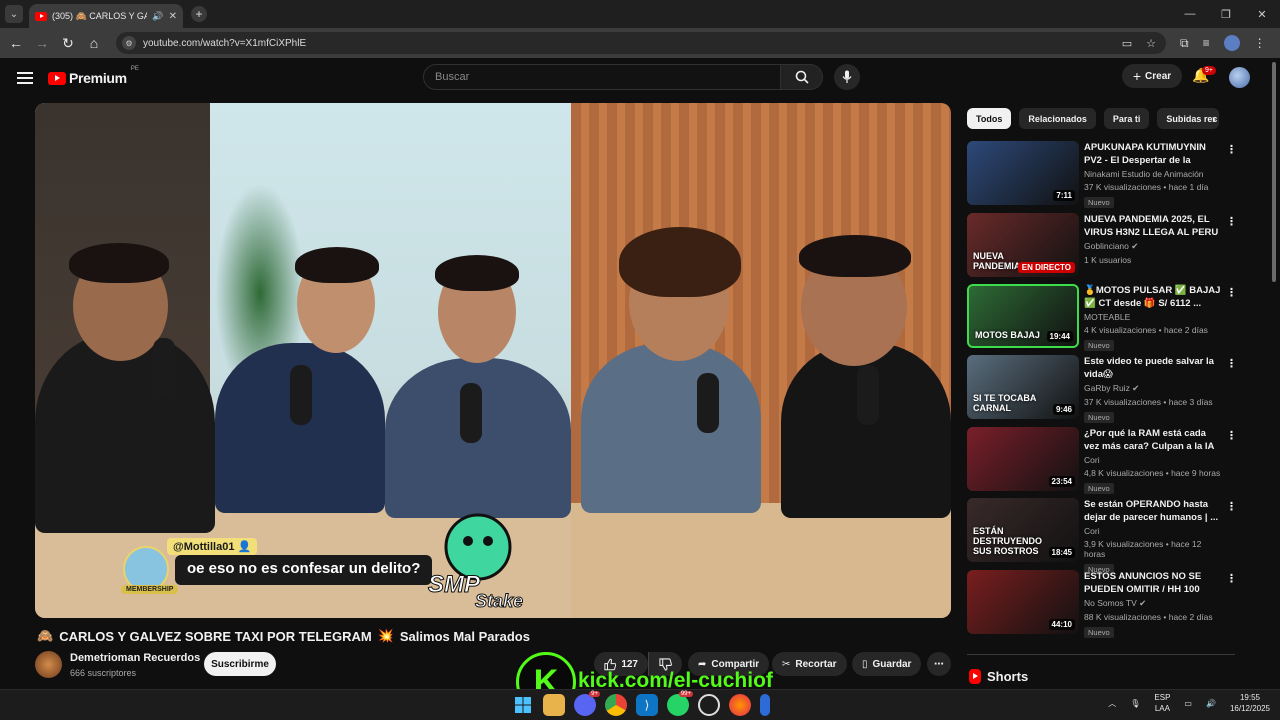 This screenshot has height=720, width=1280. I want to click on page-scrollbar, so click(1274, 172).